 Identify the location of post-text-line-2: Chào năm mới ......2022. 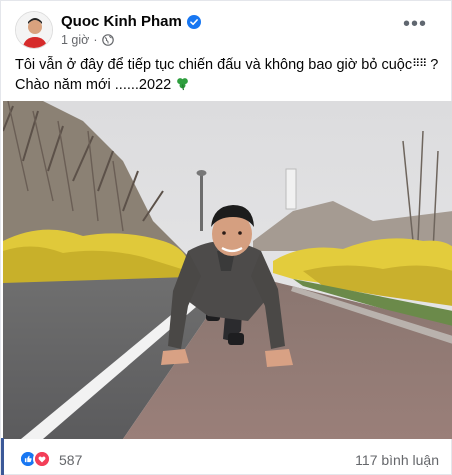
(227, 86).